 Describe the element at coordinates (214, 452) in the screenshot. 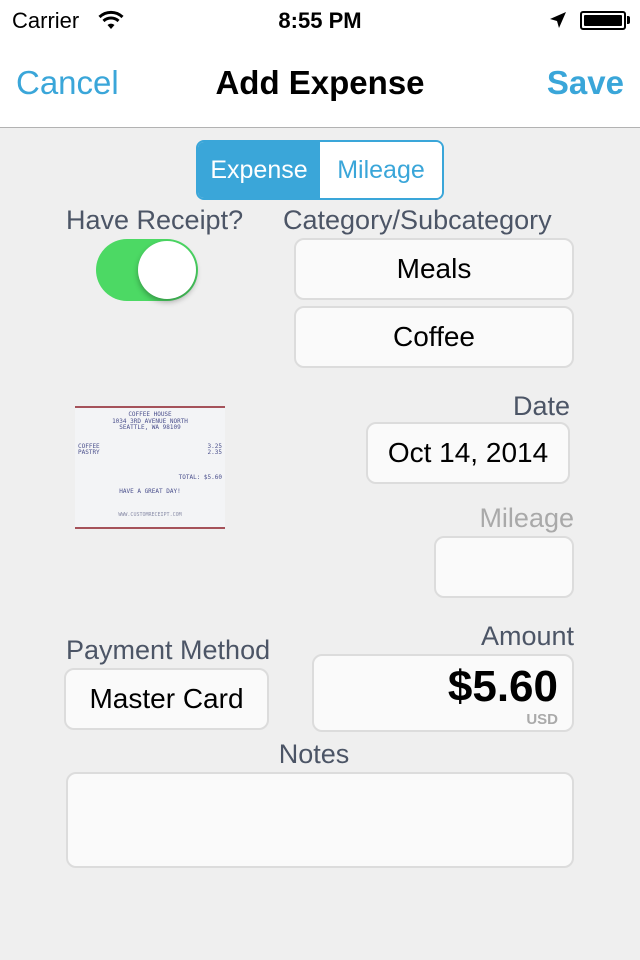

I see `receipt-item-price: 2.35` at that location.